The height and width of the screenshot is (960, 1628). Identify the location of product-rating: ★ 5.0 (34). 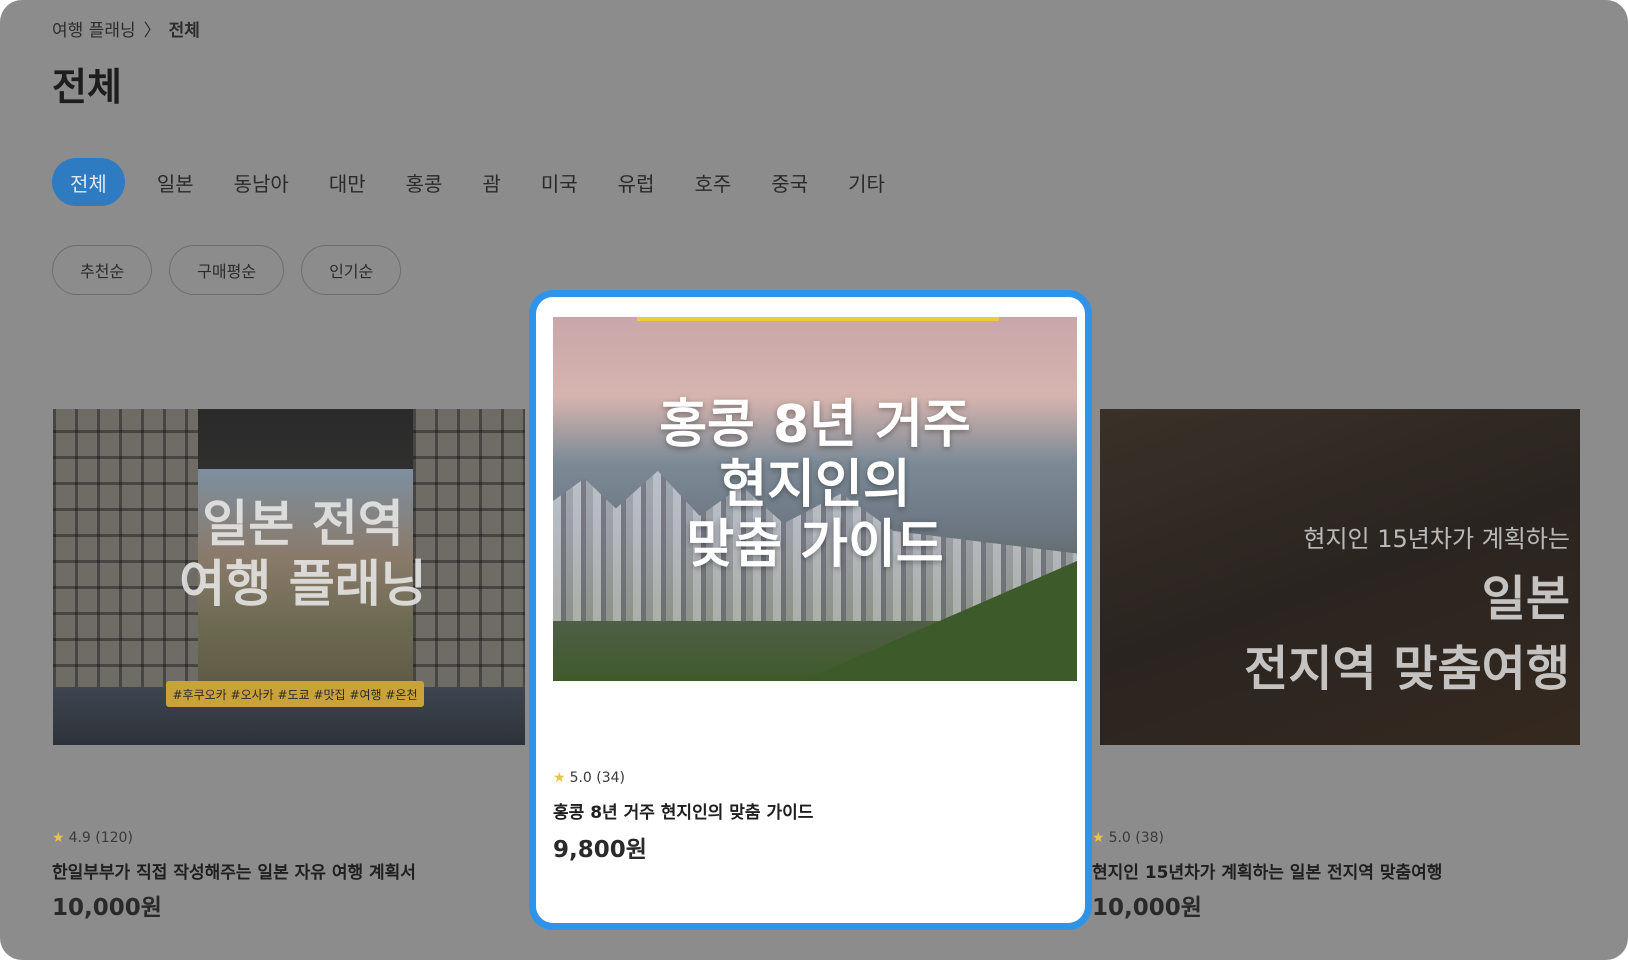
(589, 778).